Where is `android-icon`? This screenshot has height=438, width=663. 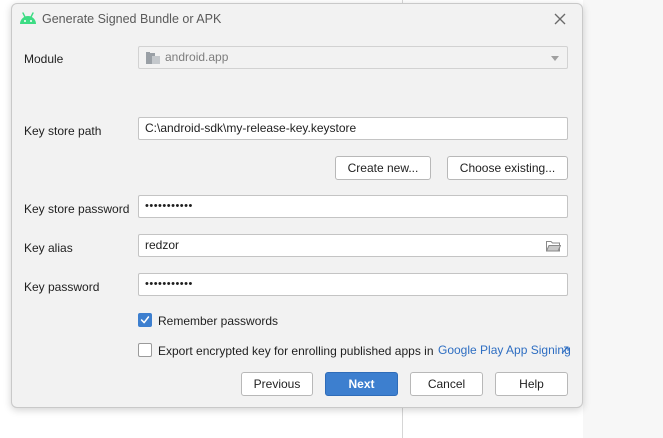 android-icon is located at coordinates (28, 18).